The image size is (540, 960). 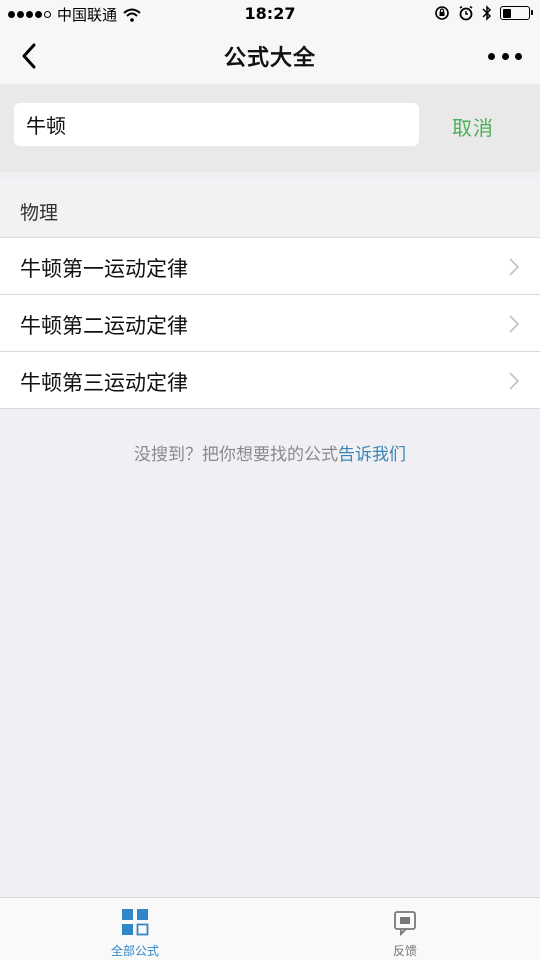 I want to click on grid-icon, so click(x=135, y=922).